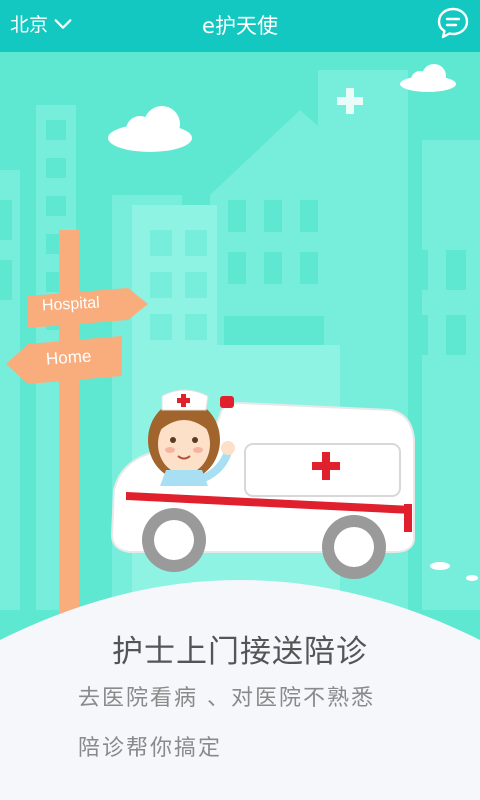  I want to click on promo-line-2: 陪诊帮你搞定, so click(150, 748).